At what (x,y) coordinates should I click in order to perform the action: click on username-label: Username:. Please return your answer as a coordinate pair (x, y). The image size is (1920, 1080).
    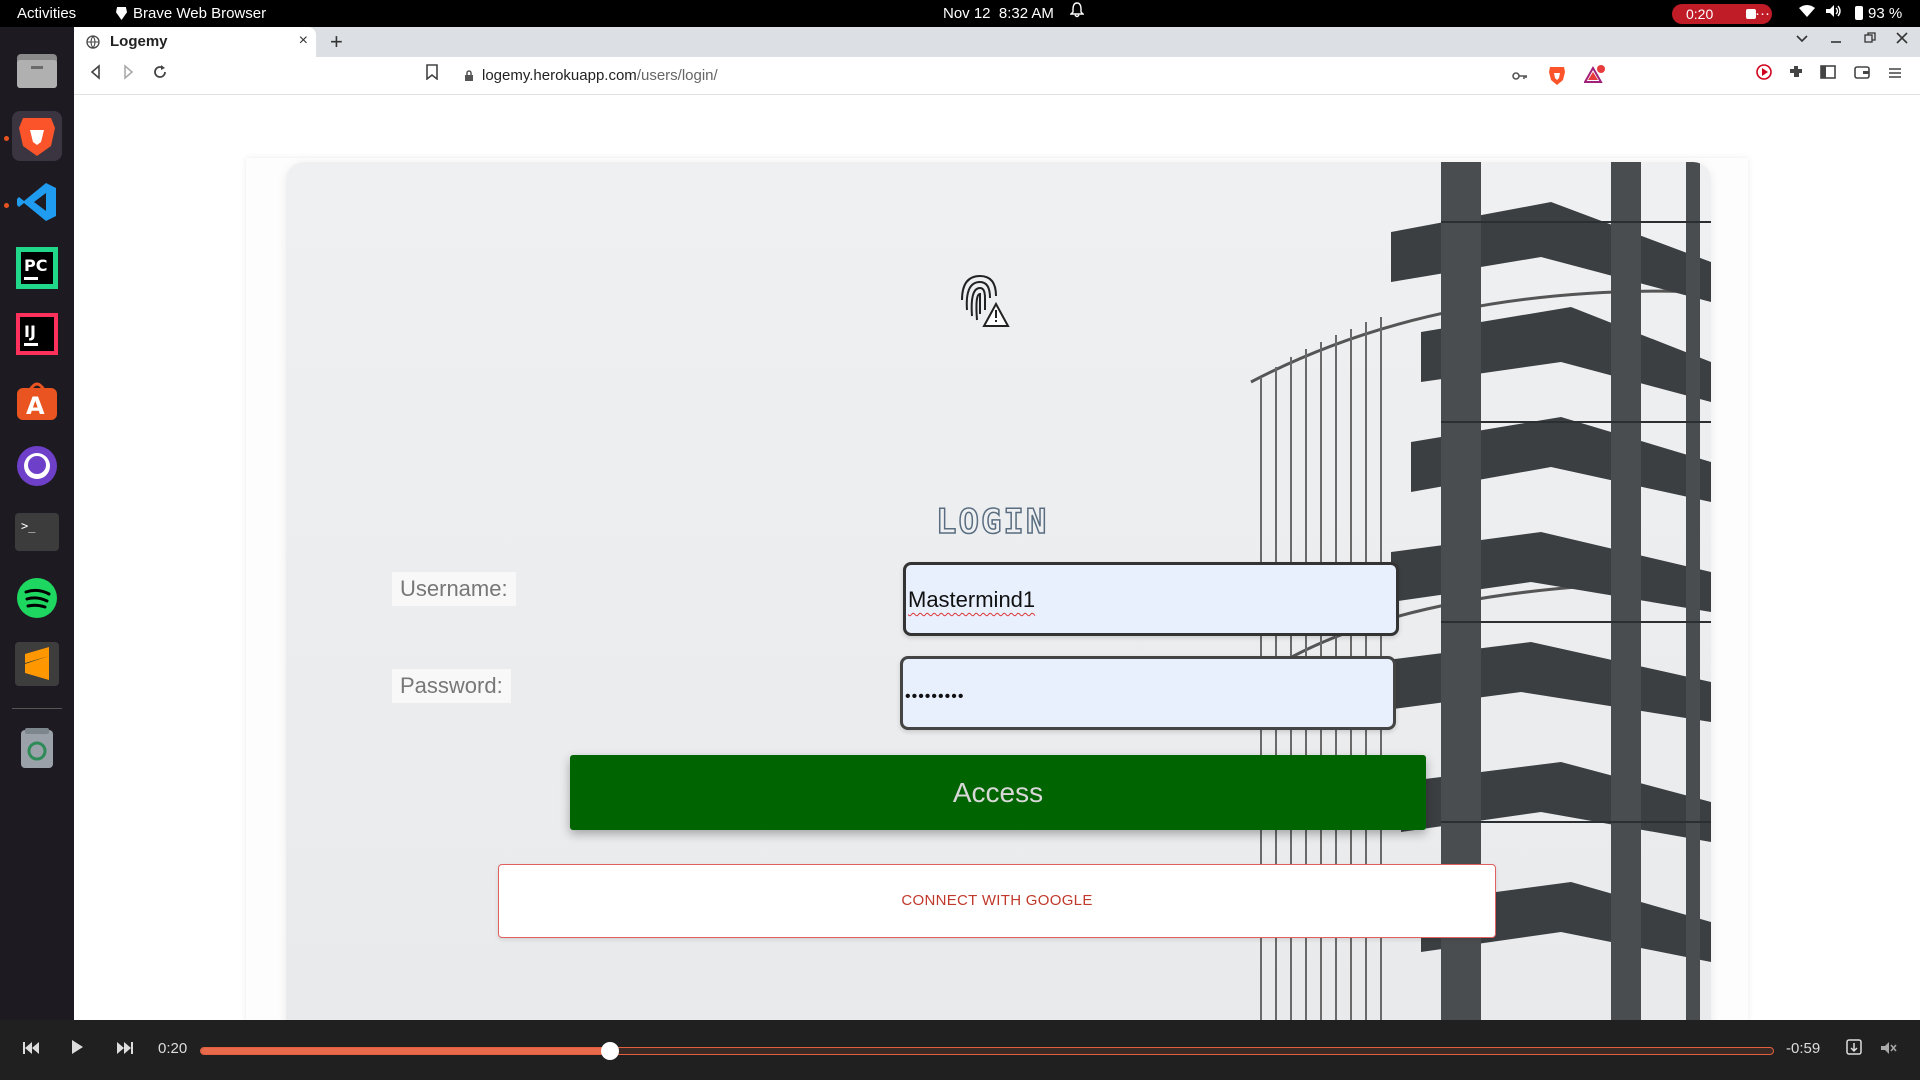
    Looking at the image, I should click on (454, 589).